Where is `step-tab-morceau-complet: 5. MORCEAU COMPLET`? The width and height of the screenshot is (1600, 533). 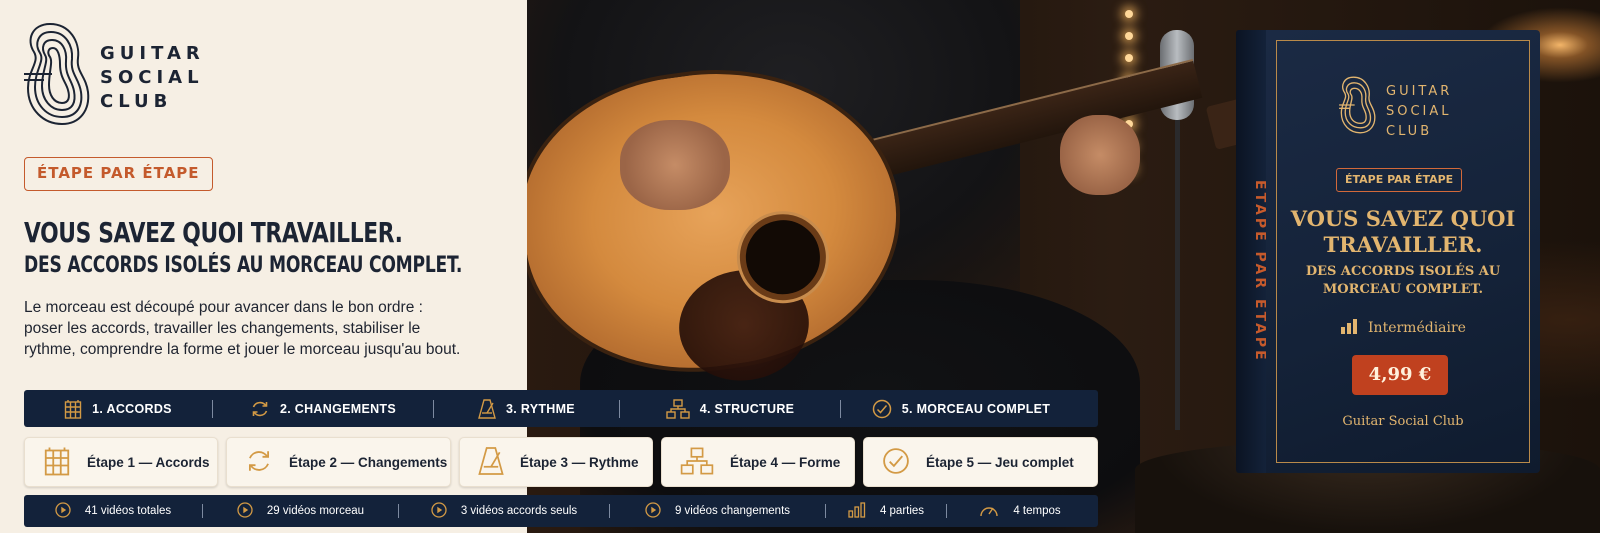 step-tab-morceau-complet: 5. MORCEAU COMPLET is located at coordinates (961, 408).